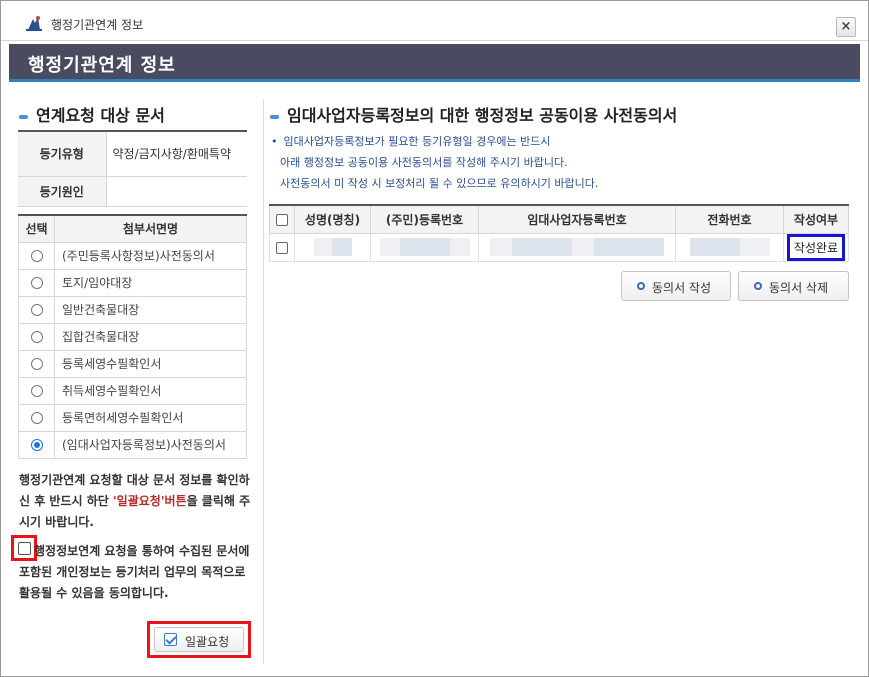 The width and height of the screenshot is (869, 677). I want to click on col-header-status: 작성여부, so click(816, 219).